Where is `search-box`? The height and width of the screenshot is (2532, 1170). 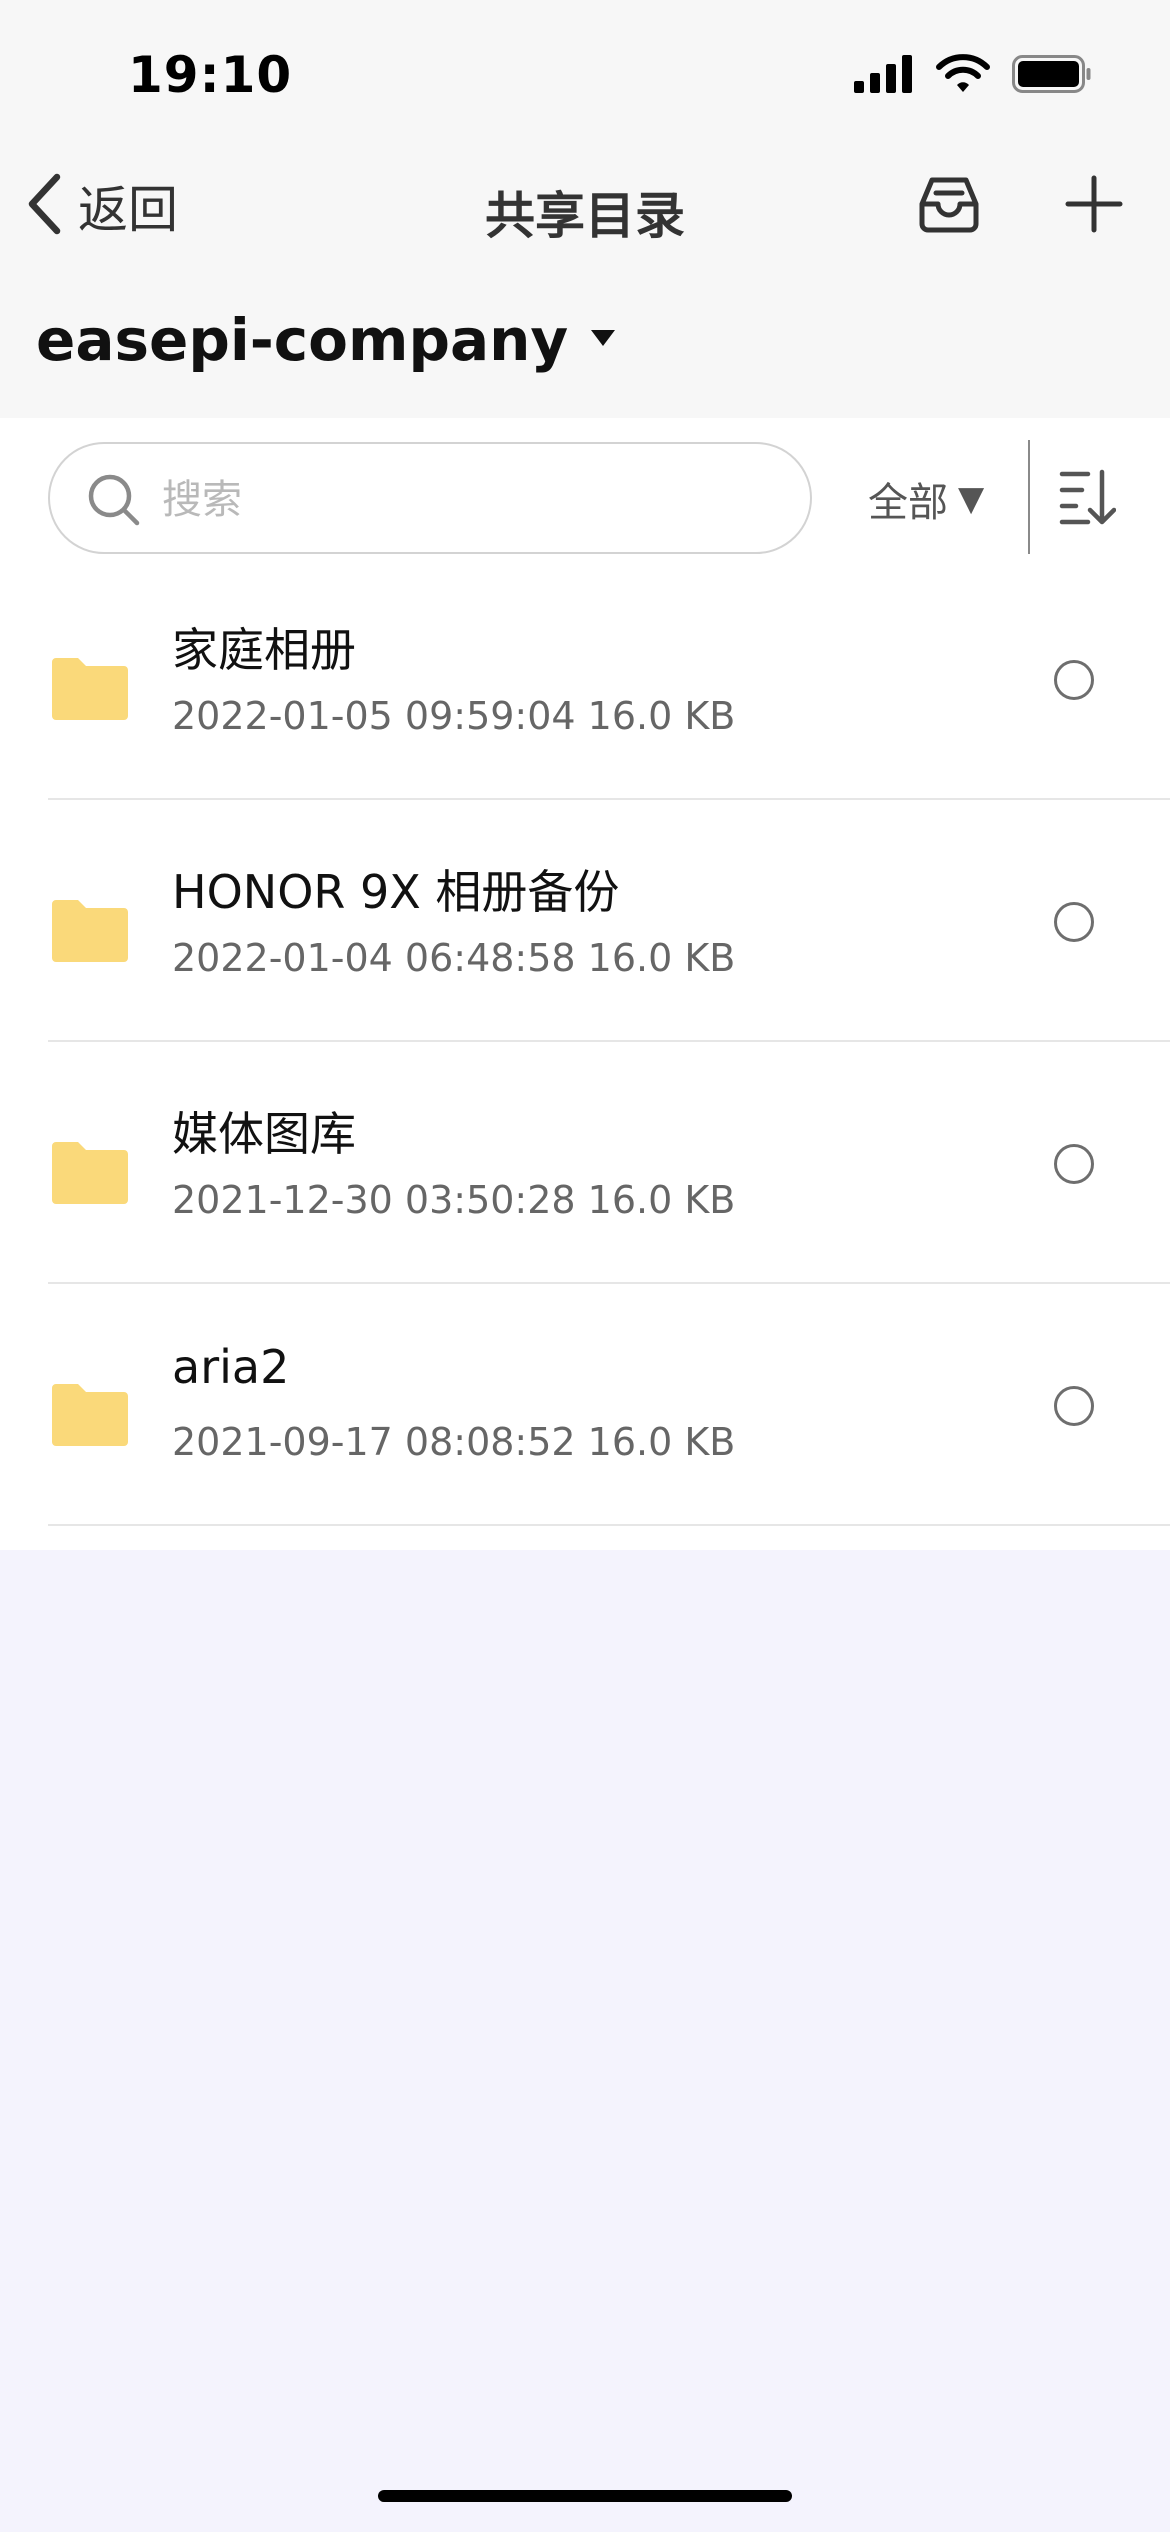 search-box is located at coordinates (430, 498).